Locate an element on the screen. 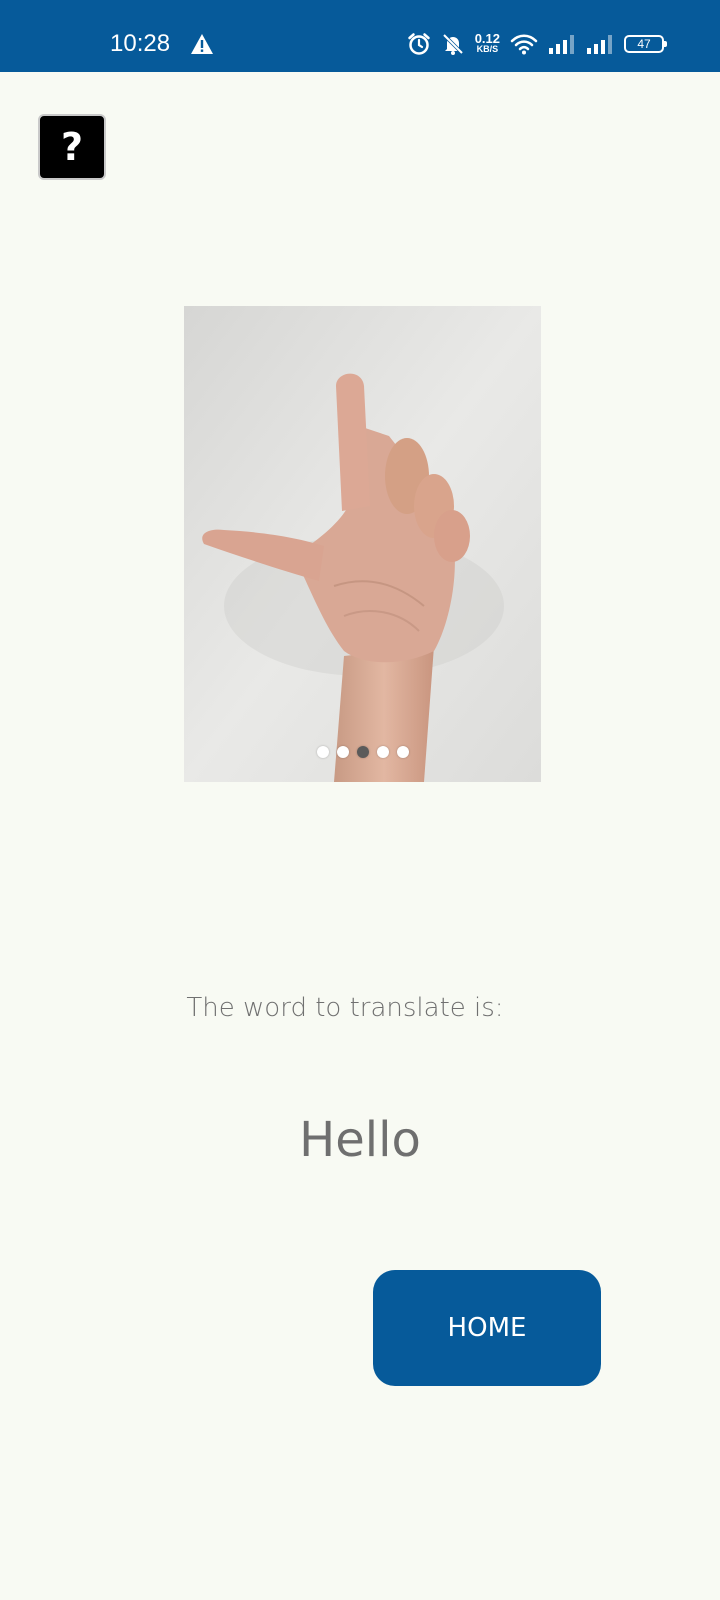  alarm-icon is located at coordinates (418, 44).